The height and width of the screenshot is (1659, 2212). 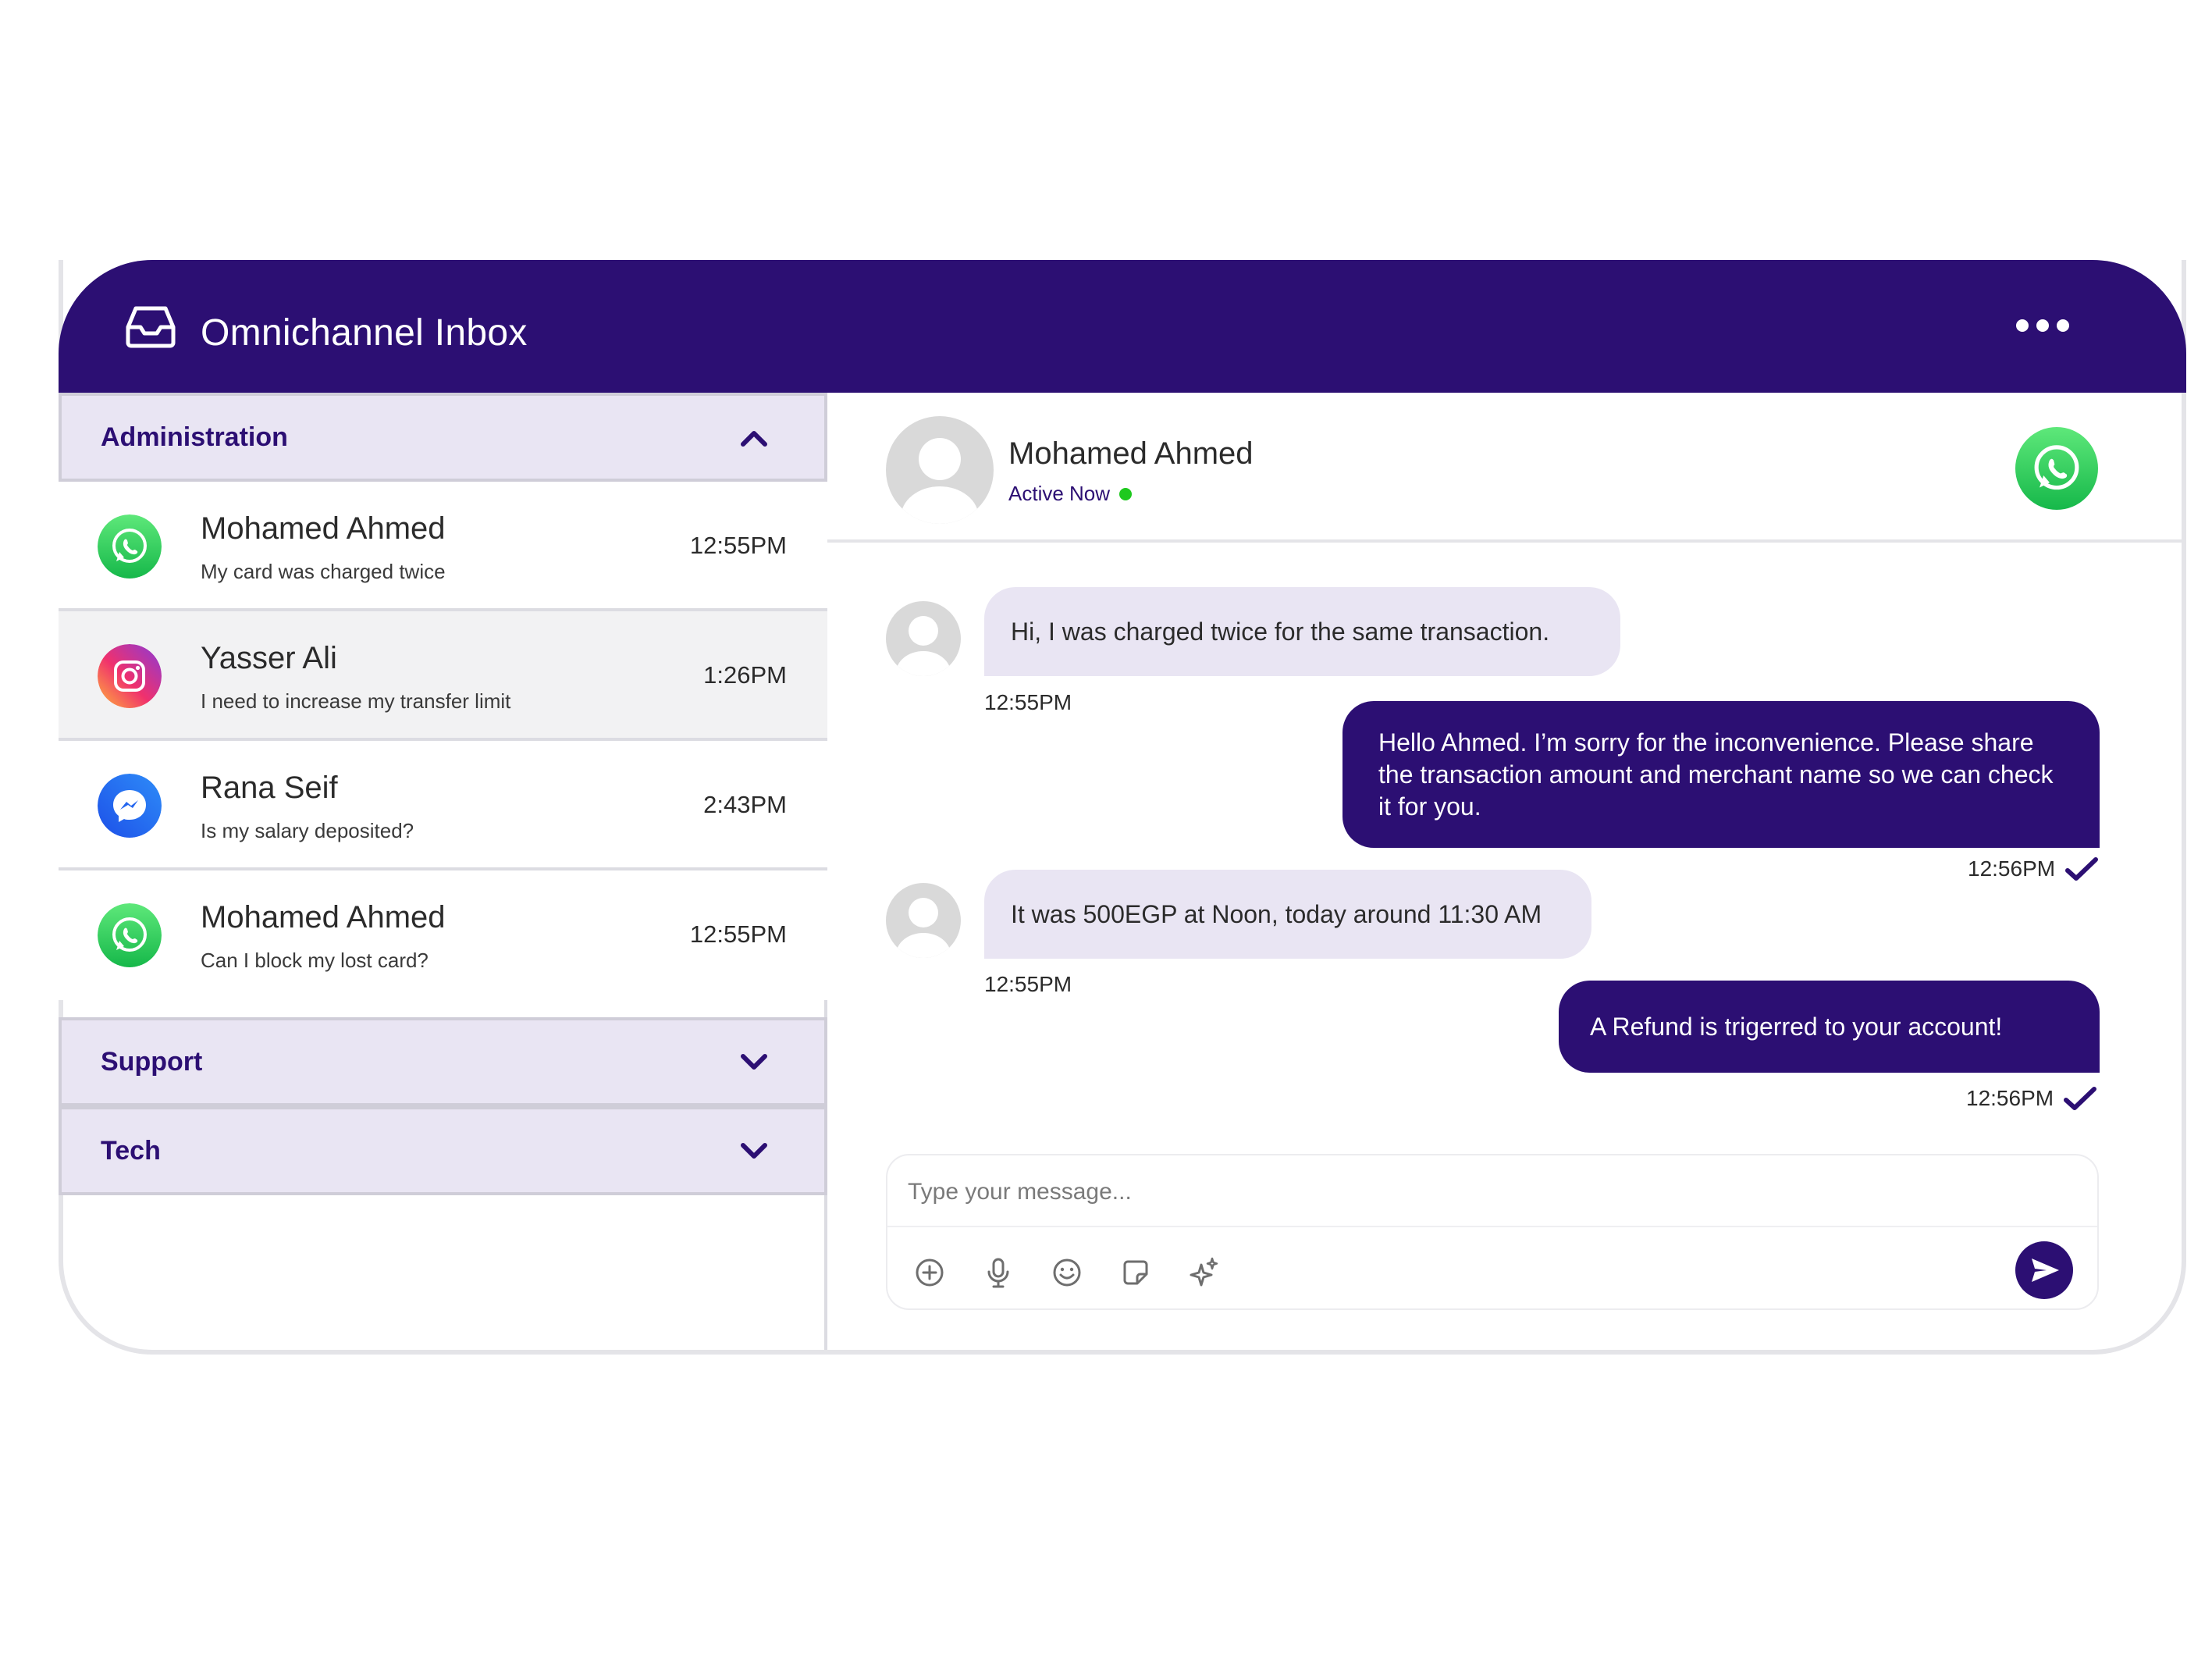 I want to click on group-tech: Tech, so click(x=443, y=1150).